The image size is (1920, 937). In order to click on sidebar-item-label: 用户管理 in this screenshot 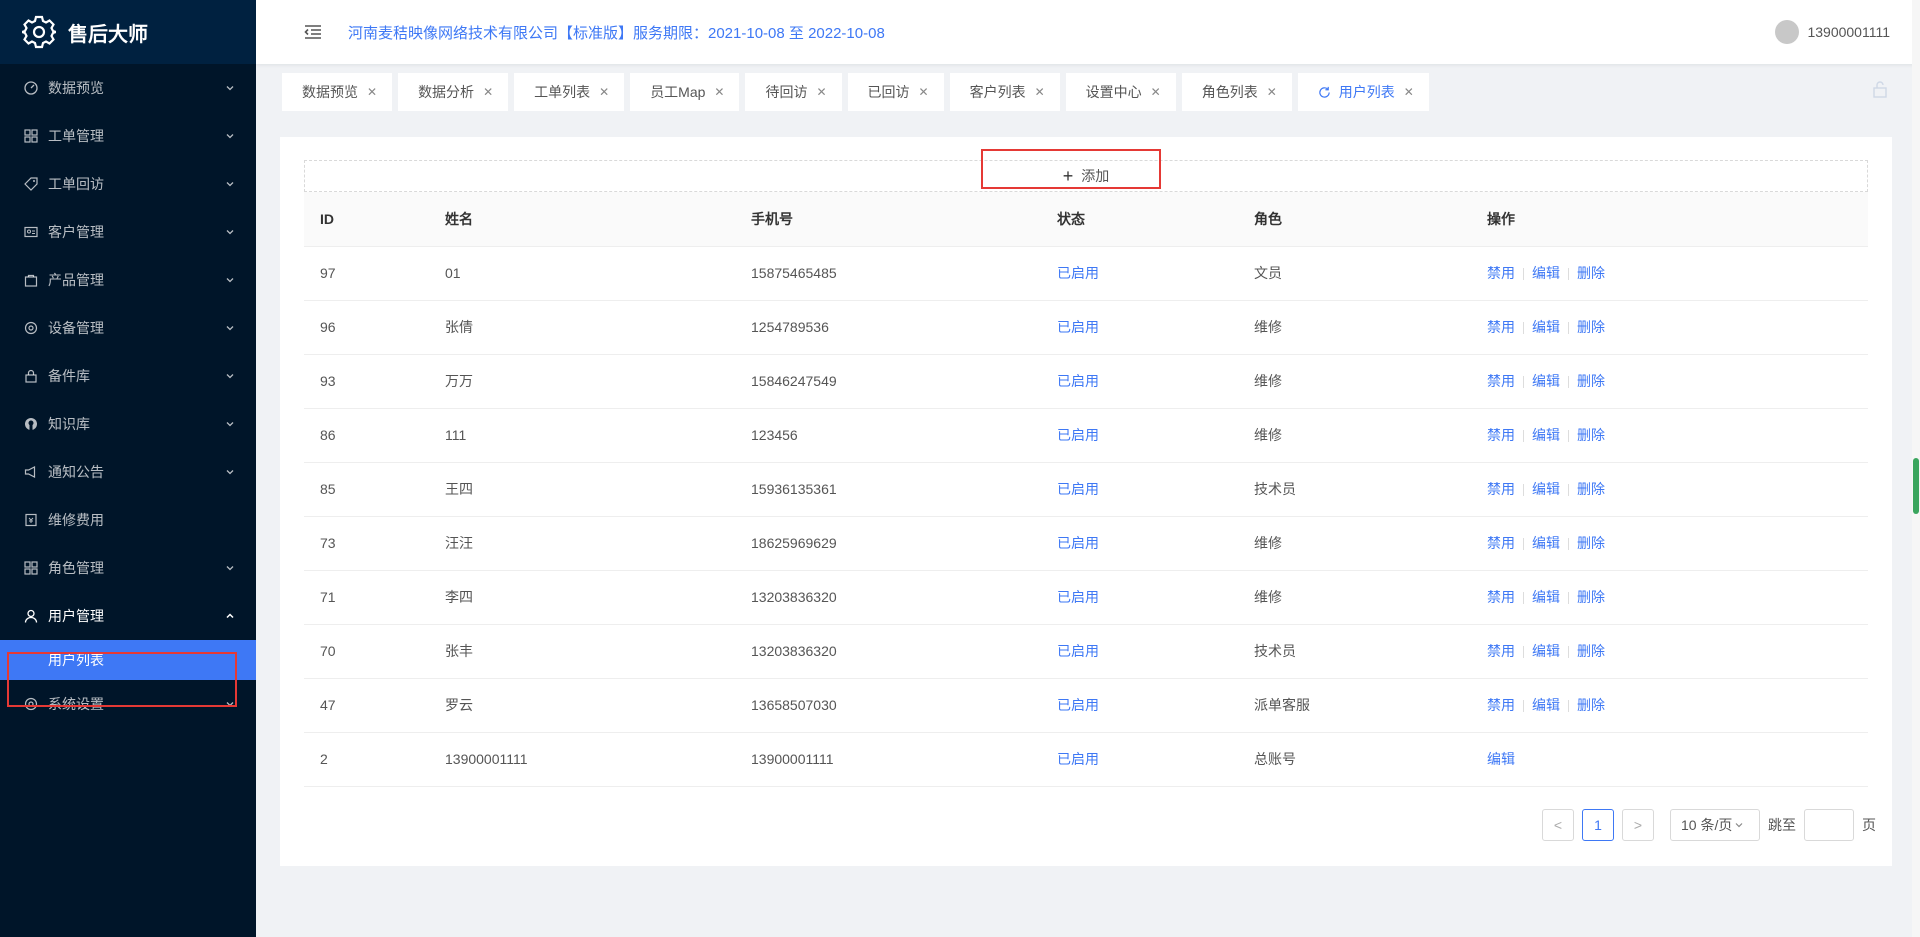, I will do `click(76, 616)`.